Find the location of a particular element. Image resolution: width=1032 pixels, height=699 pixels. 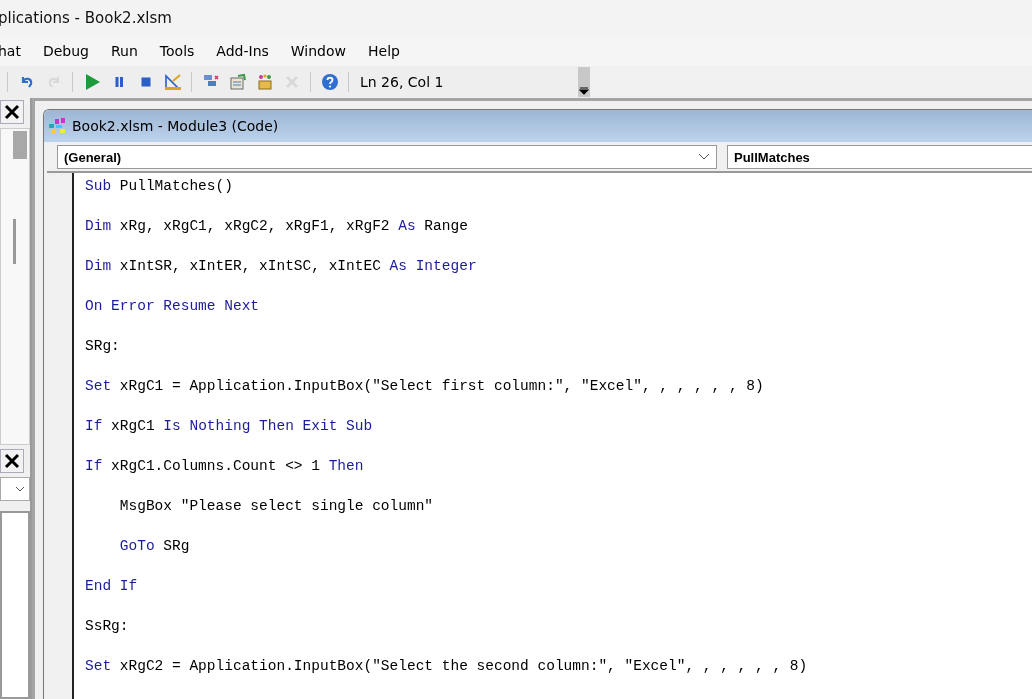

code-line: Set xRgC1 = Application.InputBox("Select first column:", "Excel", , , , , , 8) is located at coordinates (425, 386).